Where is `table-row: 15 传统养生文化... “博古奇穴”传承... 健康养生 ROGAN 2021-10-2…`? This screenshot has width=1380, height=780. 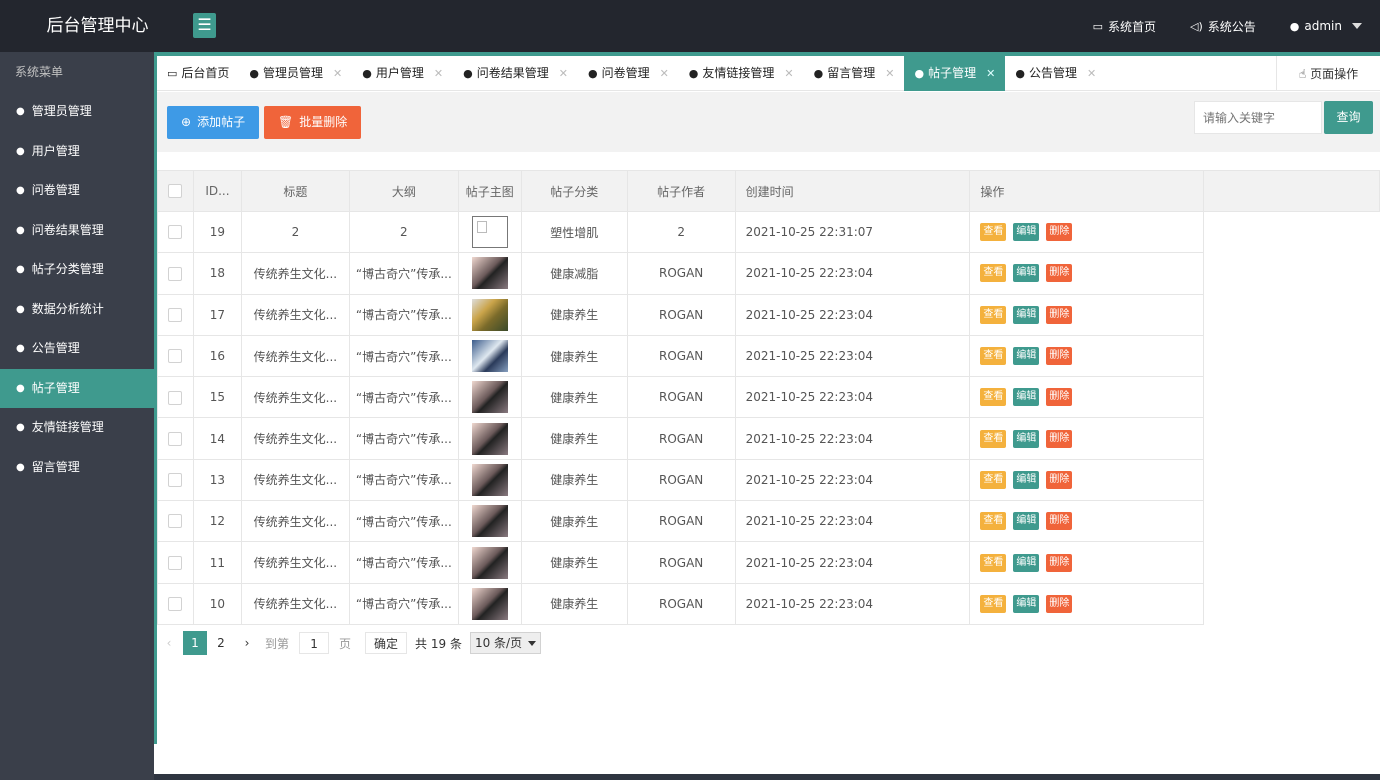 table-row: 15 传统养生文化... “博古奇穴”传承... 健康养生 ROGAN 2021-10-2… is located at coordinates (768, 397).